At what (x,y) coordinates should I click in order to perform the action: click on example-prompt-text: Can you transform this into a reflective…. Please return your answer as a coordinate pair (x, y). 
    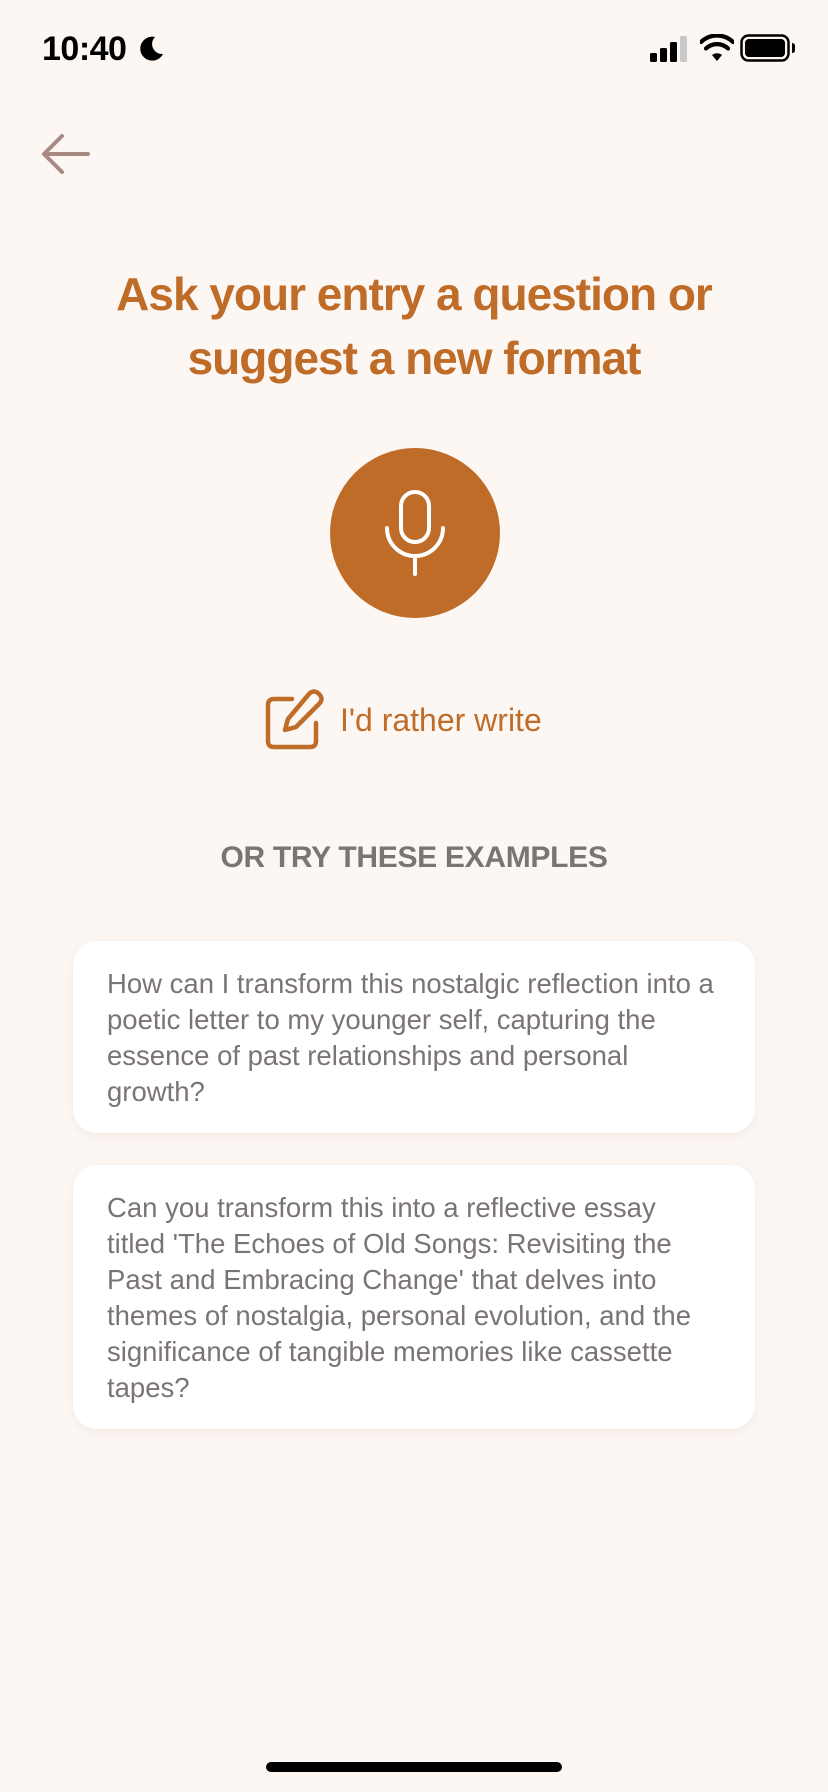
    Looking at the image, I should click on (399, 1297).